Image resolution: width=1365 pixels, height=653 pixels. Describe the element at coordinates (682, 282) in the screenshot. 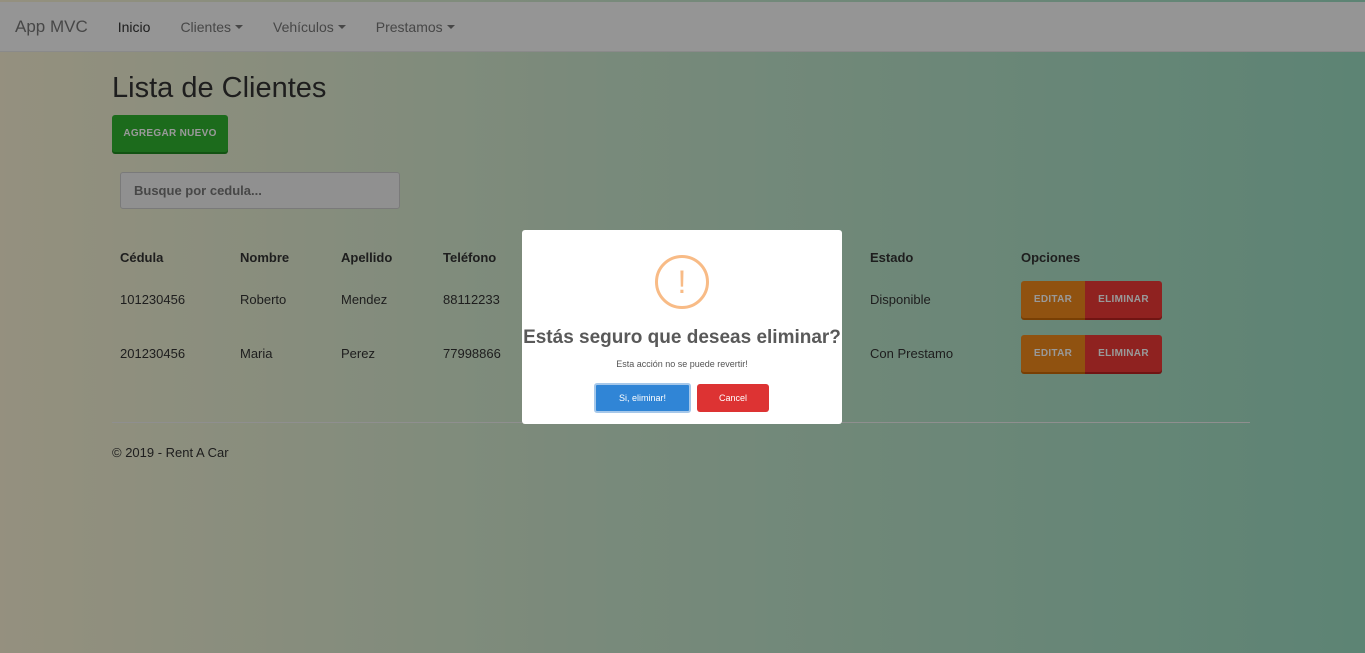

I see `warning-icon: !` at that location.